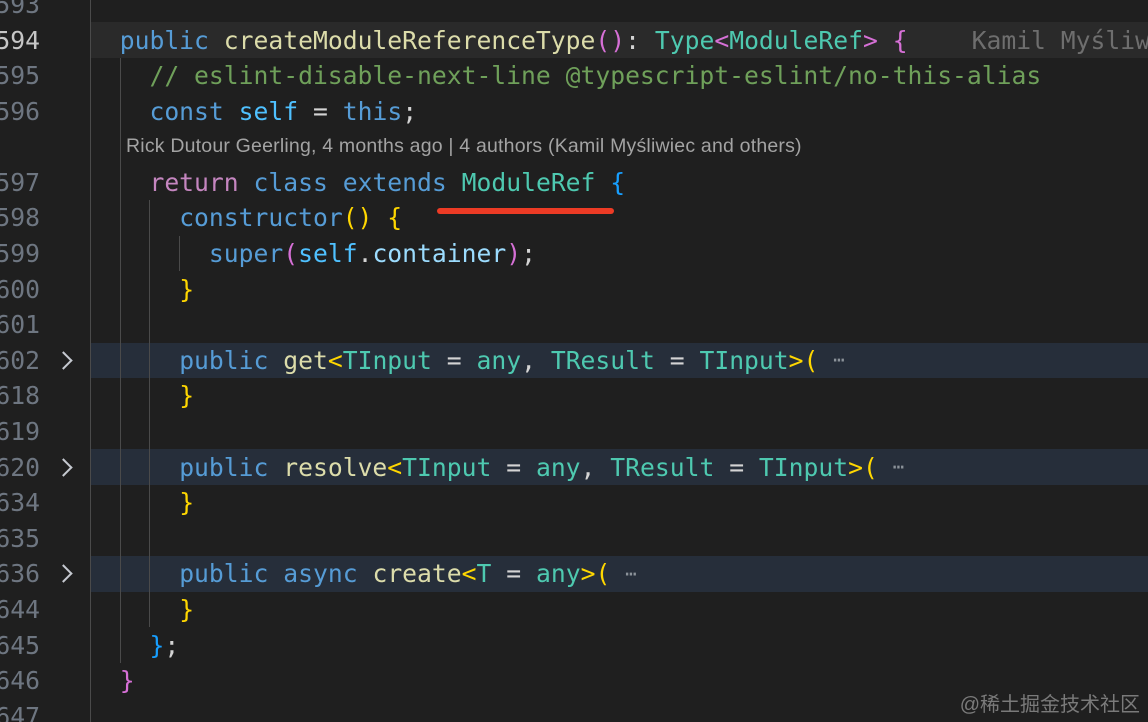 This screenshot has width=1148, height=722. Describe the element at coordinates (45, 254) in the screenshot. I see `gutter: 599` at that location.